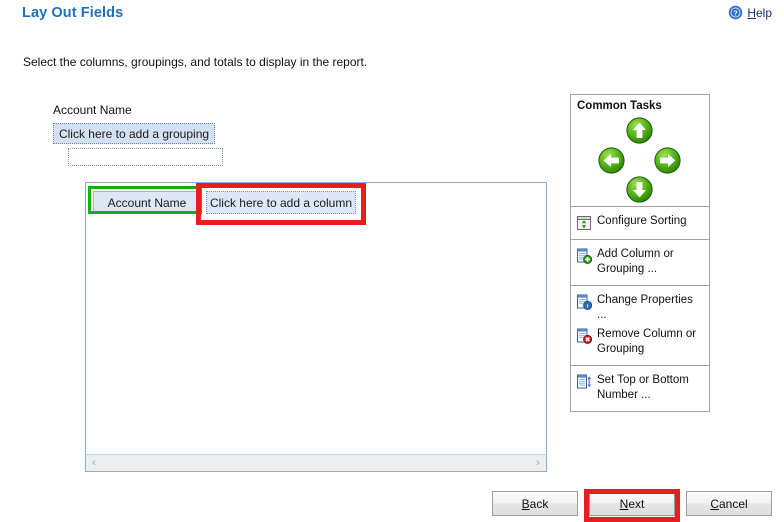 The image size is (784, 522). I want to click on help-link: ? Help, so click(750, 12).